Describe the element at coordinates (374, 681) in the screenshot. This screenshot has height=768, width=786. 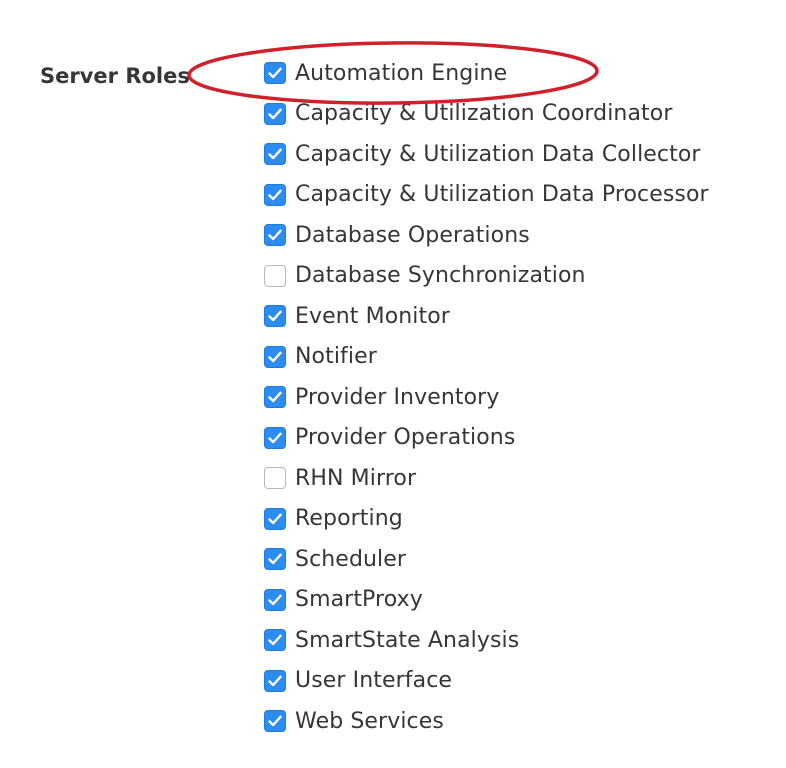
I see `role-label: User Interface` at that location.